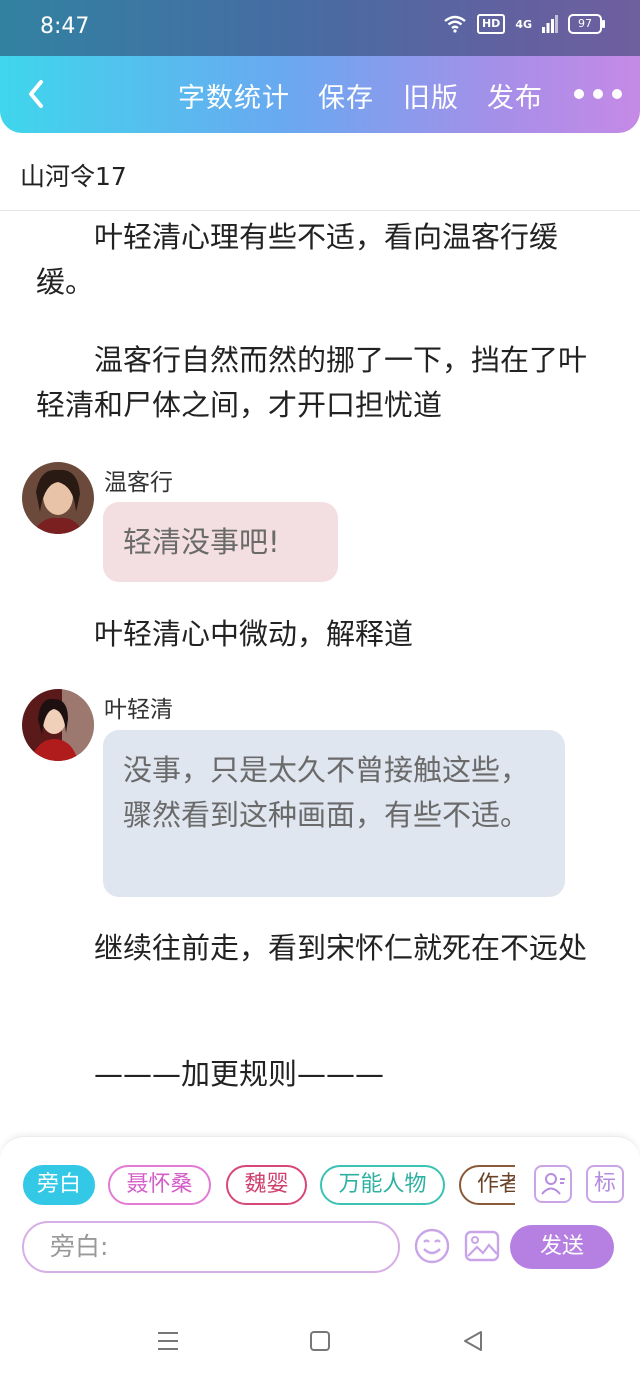 Image resolution: width=640 pixels, height=1387 pixels. Describe the element at coordinates (159, 1185) in the screenshot. I see `role-chip: 聂怀桑` at that location.